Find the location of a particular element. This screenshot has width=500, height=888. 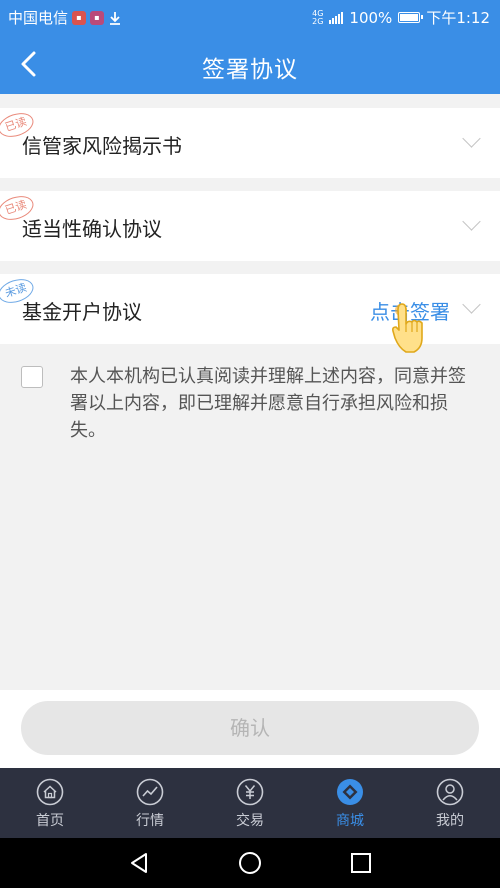

consent-checkbox is located at coordinates (32, 377).